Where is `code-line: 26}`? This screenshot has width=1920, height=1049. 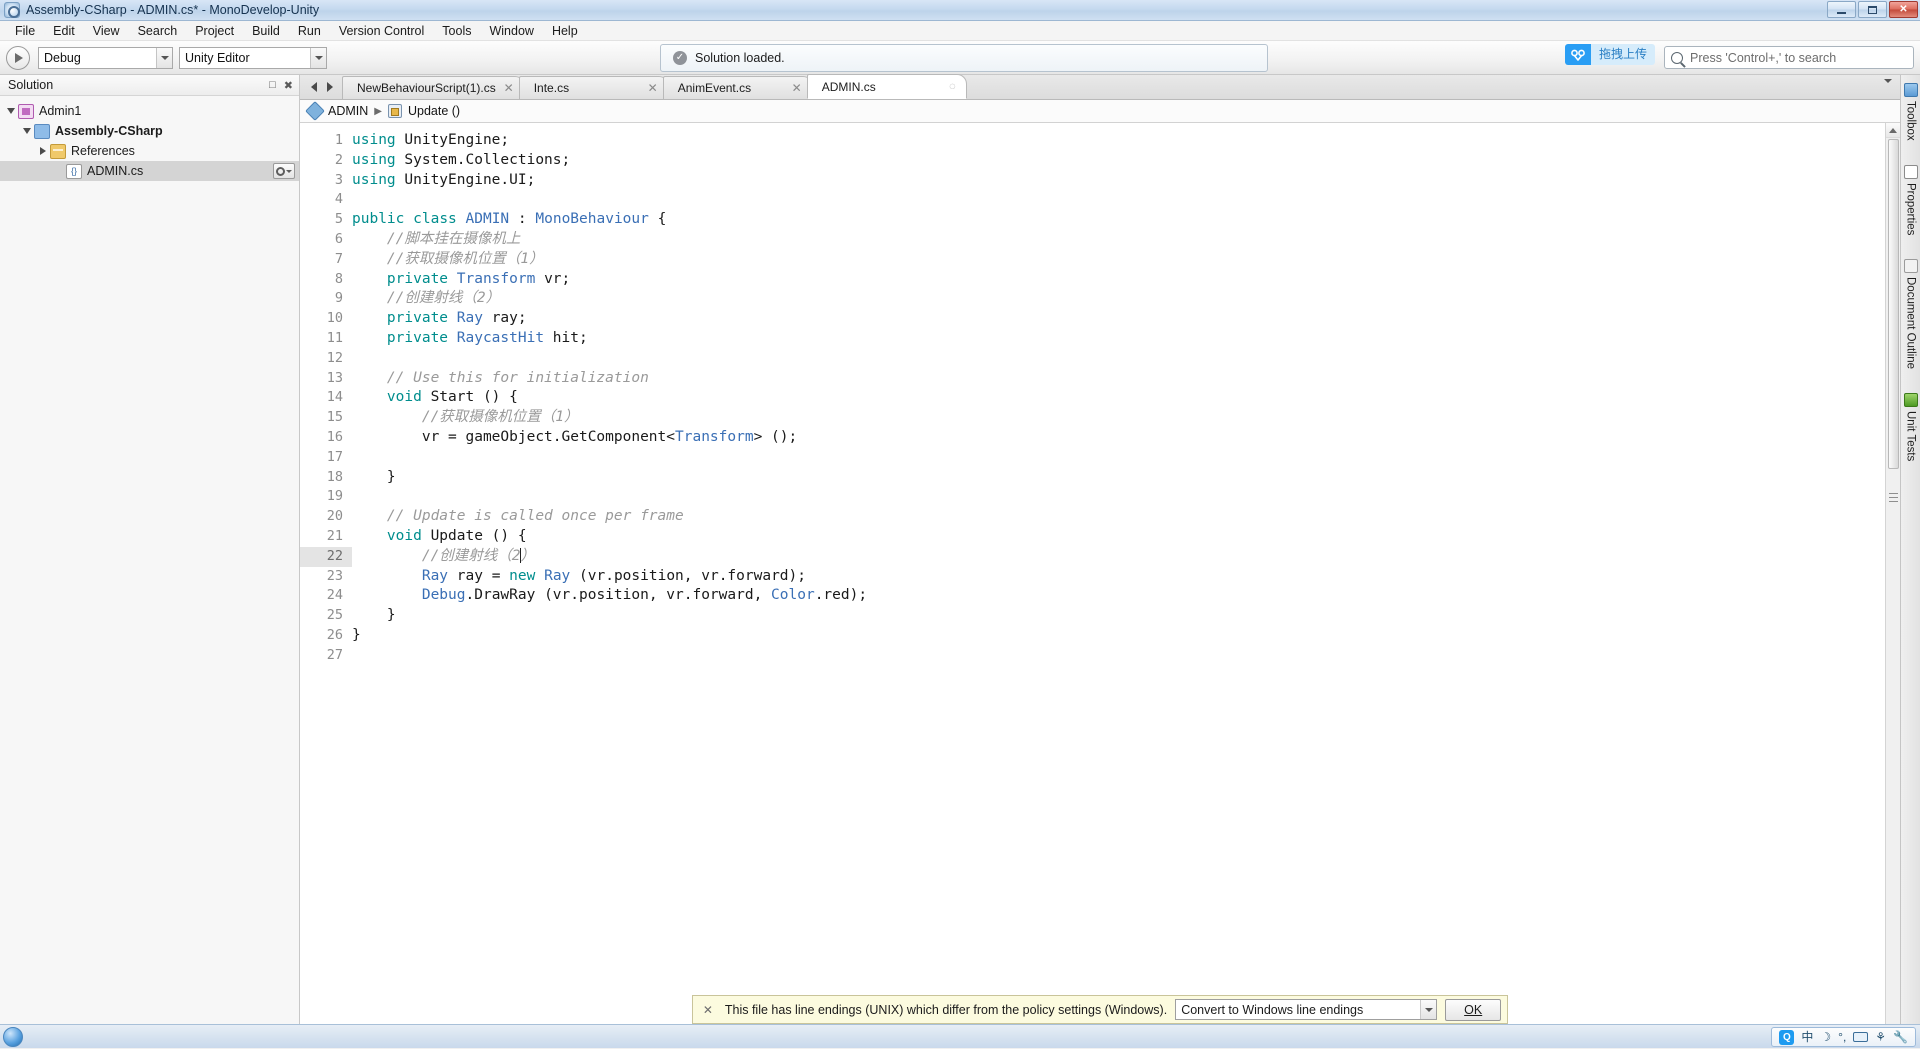
code-line: 26} is located at coordinates (1092, 636).